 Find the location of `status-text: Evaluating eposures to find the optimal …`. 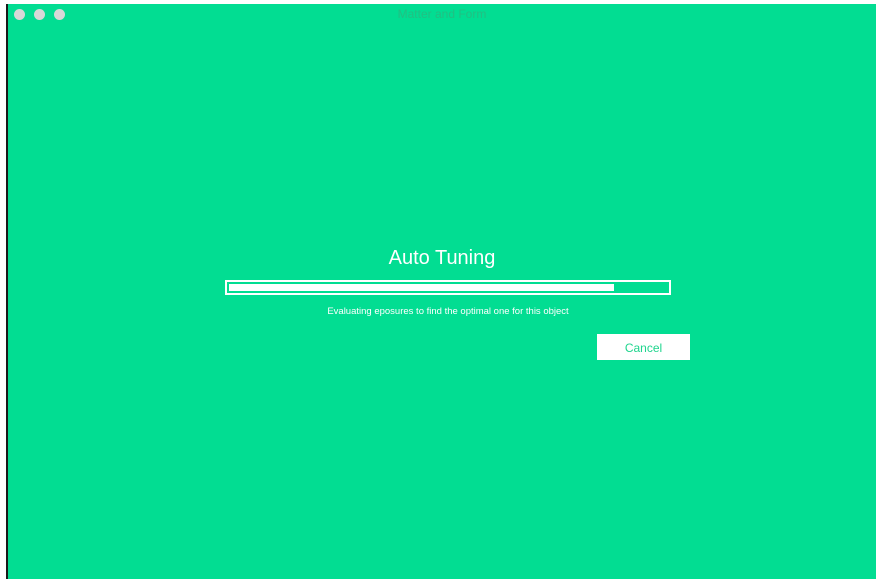

status-text: Evaluating eposures to find the optimal … is located at coordinates (448, 311).